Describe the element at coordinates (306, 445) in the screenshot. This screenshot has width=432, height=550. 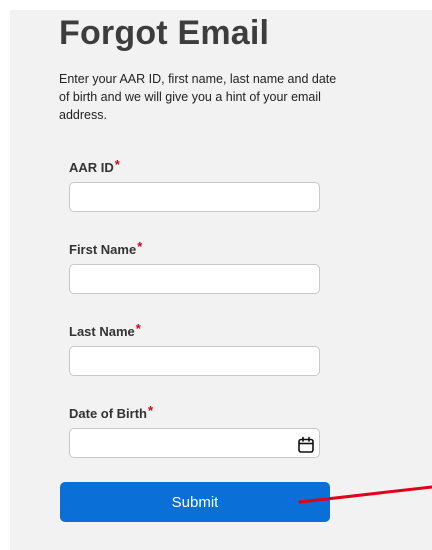
I see `calendar-icon` at that location.